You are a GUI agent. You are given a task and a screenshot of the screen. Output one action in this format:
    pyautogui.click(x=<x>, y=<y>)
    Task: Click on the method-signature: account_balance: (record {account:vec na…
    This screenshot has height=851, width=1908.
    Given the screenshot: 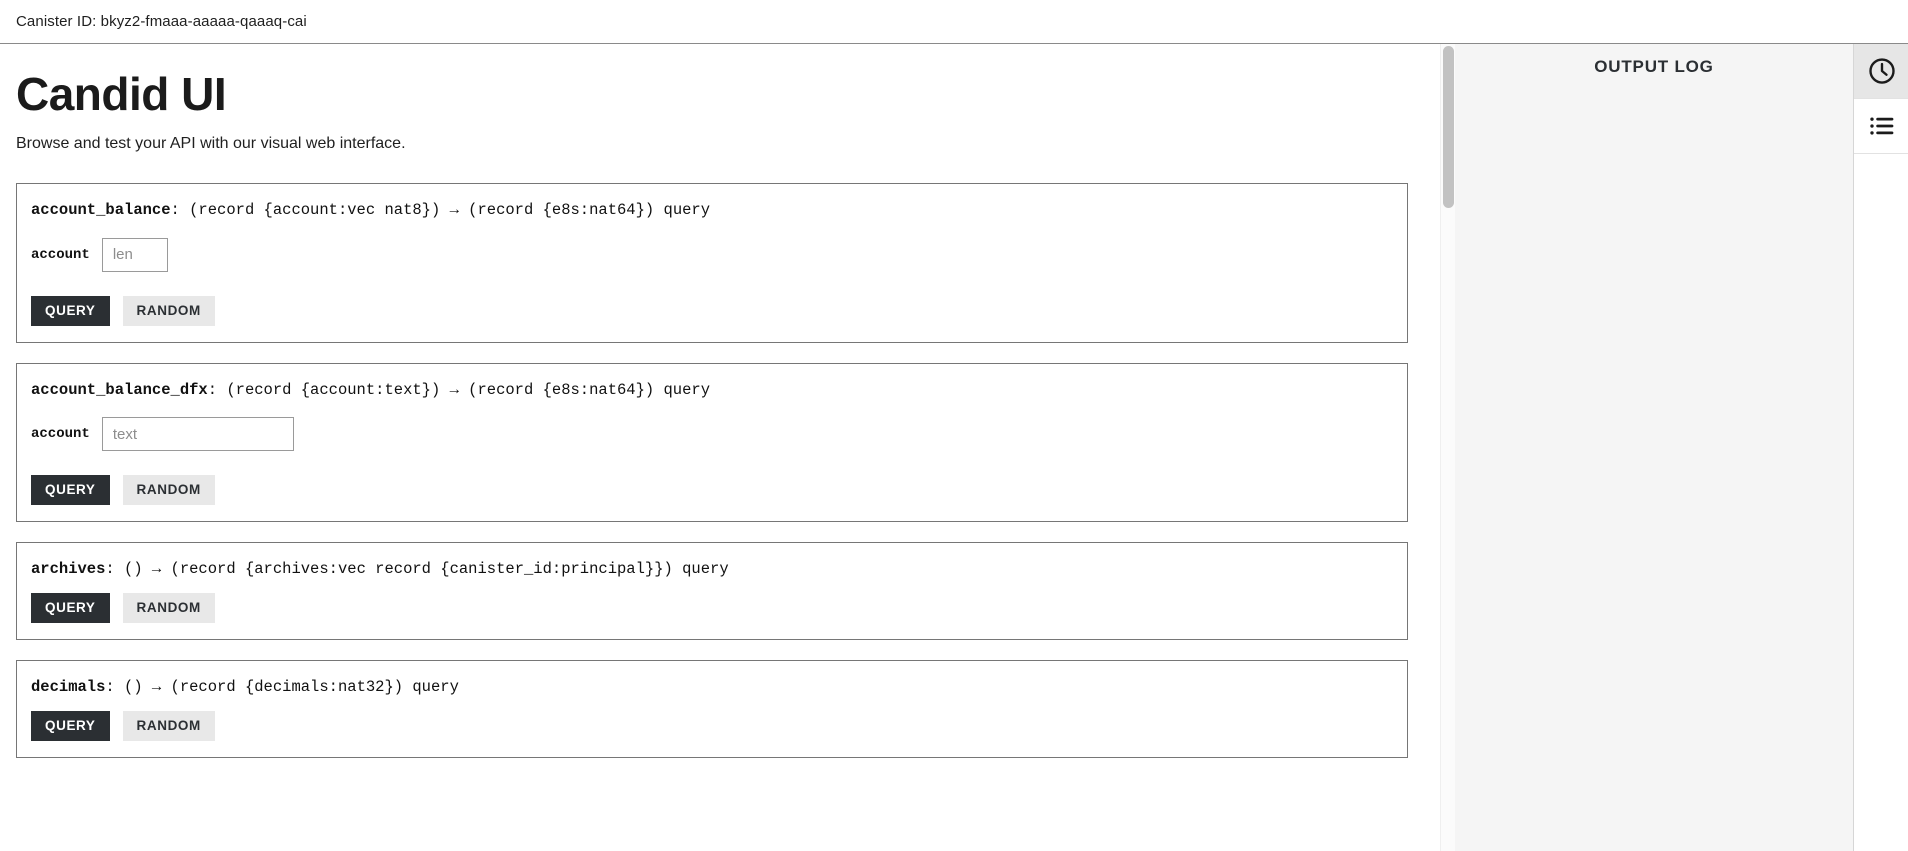 What is the action you would take?
    pyautogui.click(x=712, y=211)
    